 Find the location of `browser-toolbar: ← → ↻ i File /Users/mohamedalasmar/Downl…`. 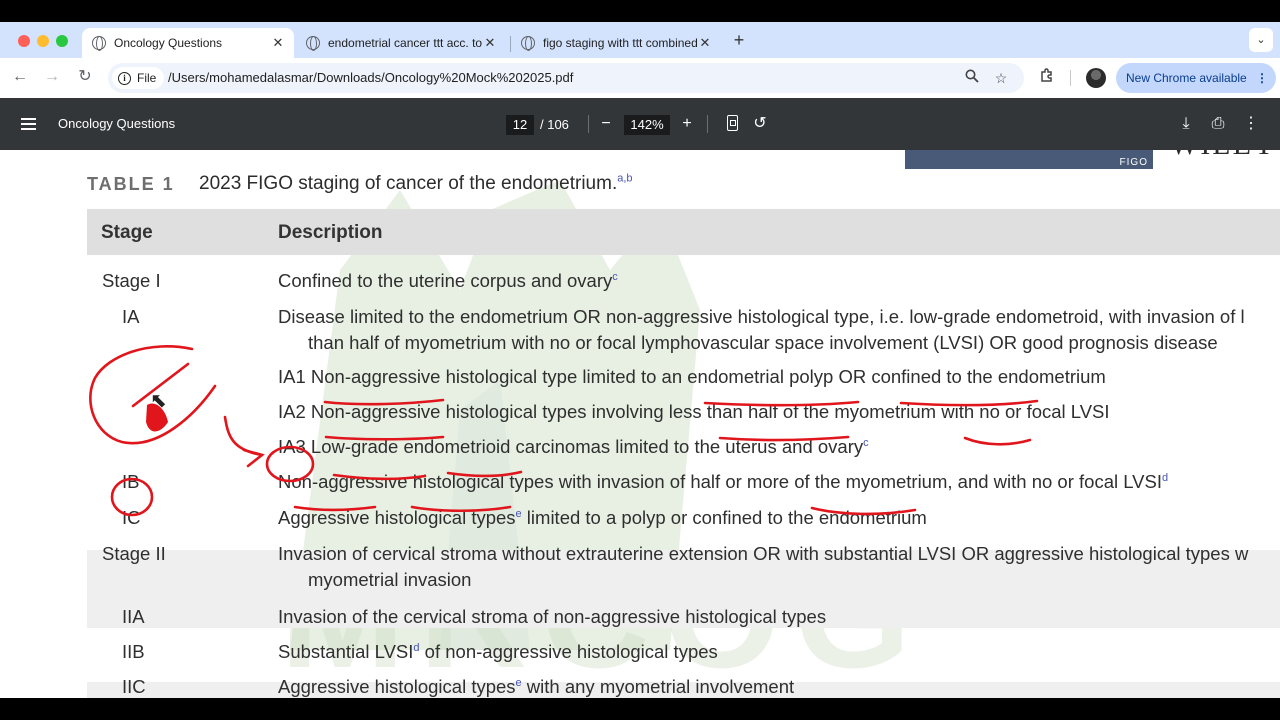

browser-toolbar: ← → ↻ i File /Users/mohamedalasmar/Downl… is located at coordinates (640, 78).